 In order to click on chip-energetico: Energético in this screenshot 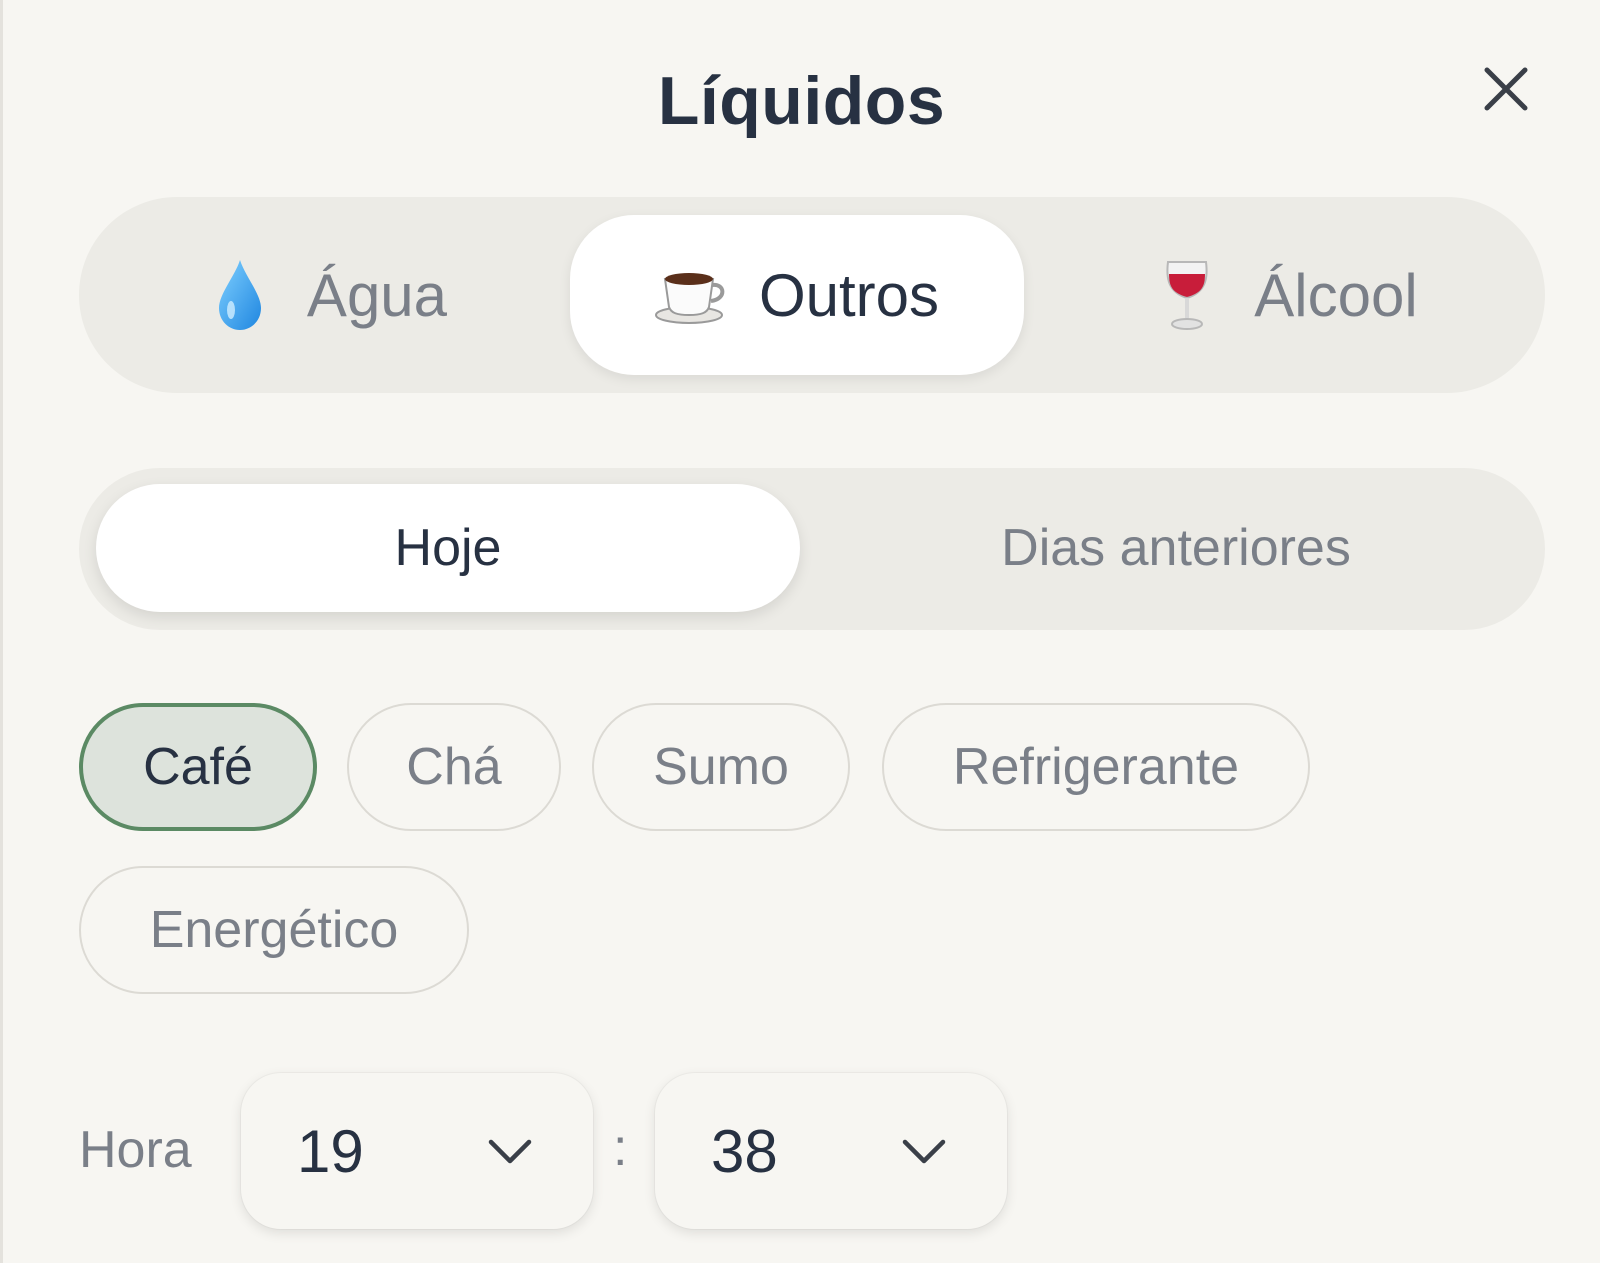, I will do `click(274, 930)`.